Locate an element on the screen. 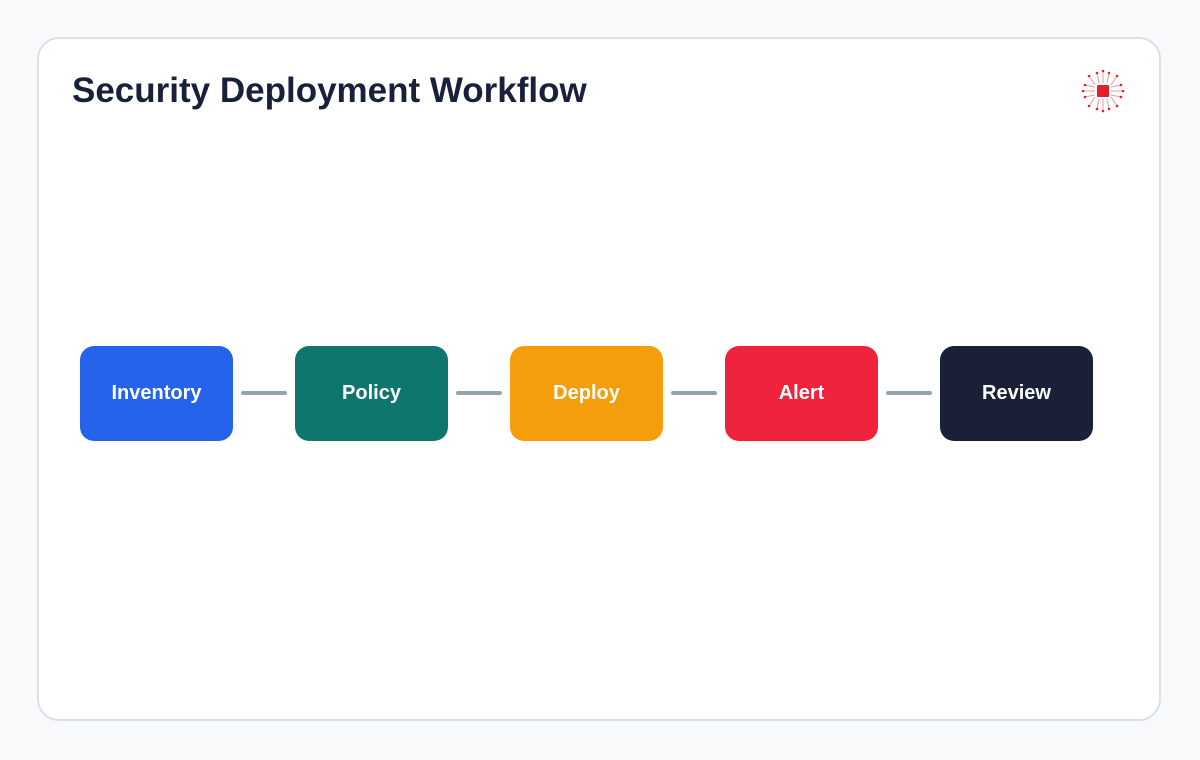 The height and width of the screenshot is (760, 1200). circuit-chip-icon is located at coordinates (1103, 91).